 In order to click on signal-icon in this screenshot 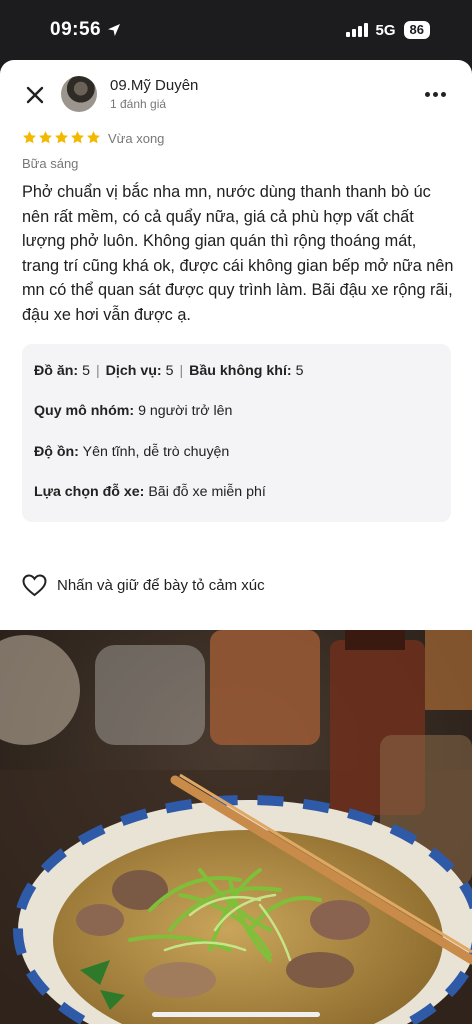, I will do `click(356, 30)`.